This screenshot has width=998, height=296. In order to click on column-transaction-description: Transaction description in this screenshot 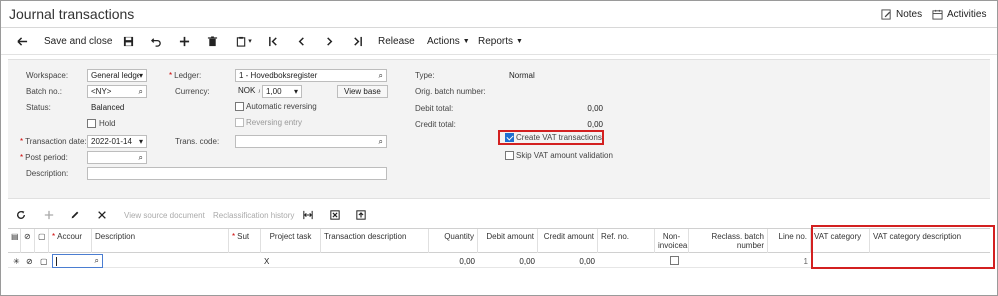, I will do `click(375, 241)`.